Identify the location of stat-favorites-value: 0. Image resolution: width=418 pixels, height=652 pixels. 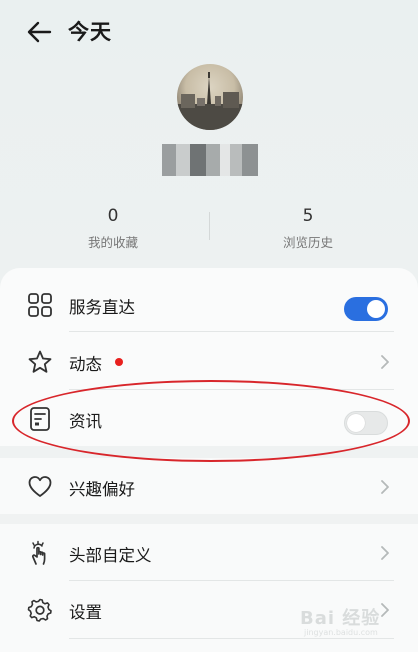
(113, 216).